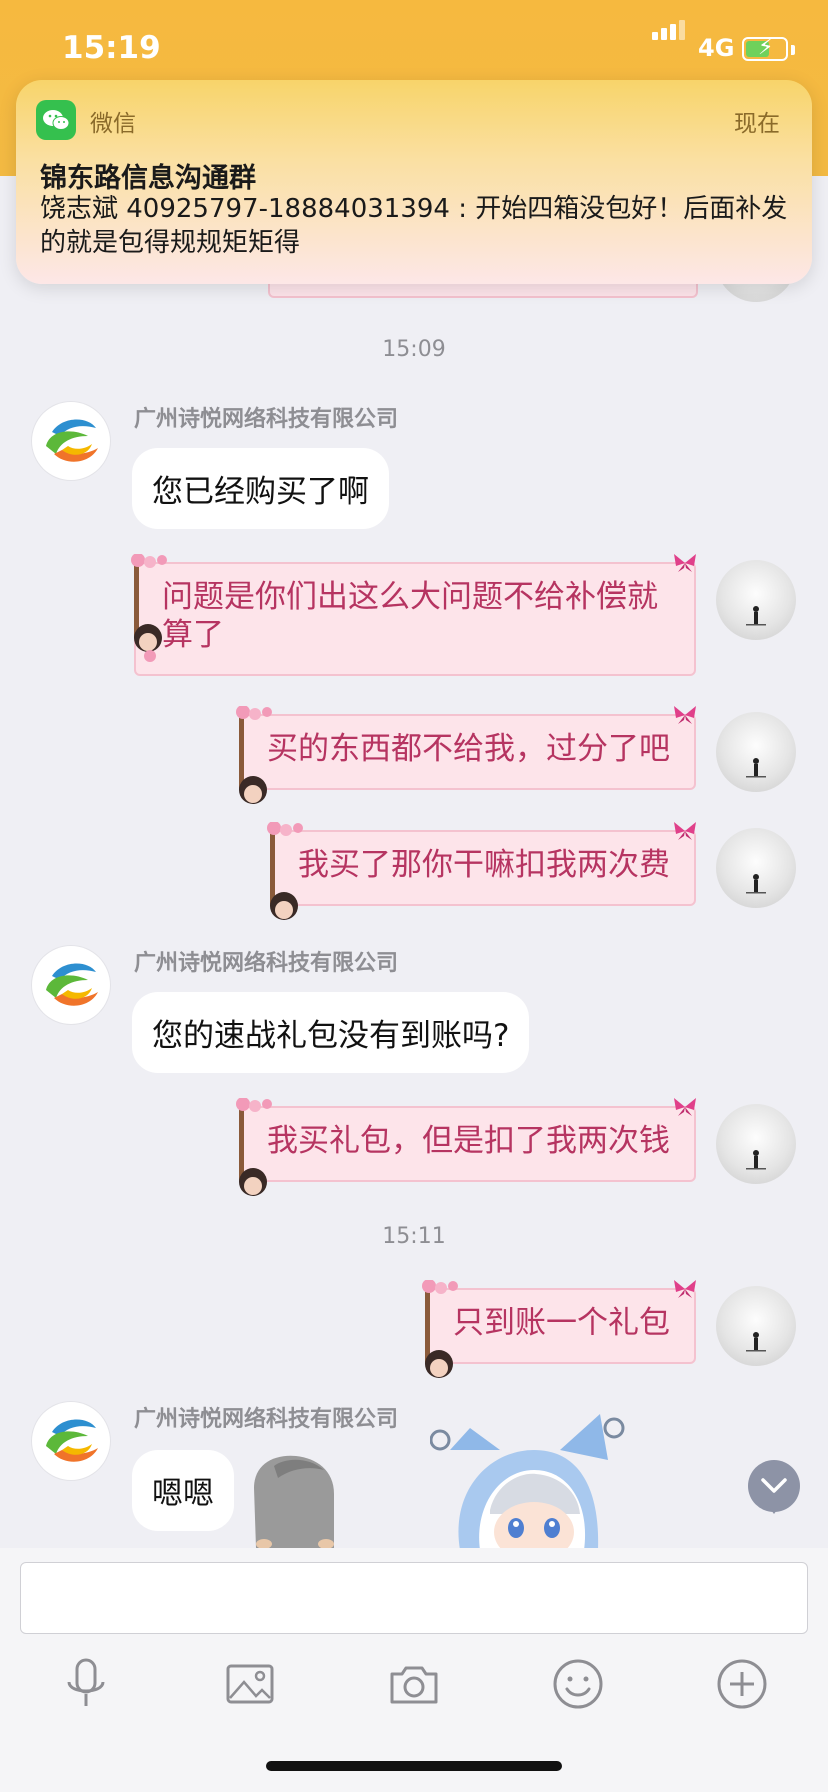 The image size is (828, 1792). What do you see at coordinates (294, 1501) in the screenshot?
I see `sticker-gray-figure` at bounding box center [294, 1501].